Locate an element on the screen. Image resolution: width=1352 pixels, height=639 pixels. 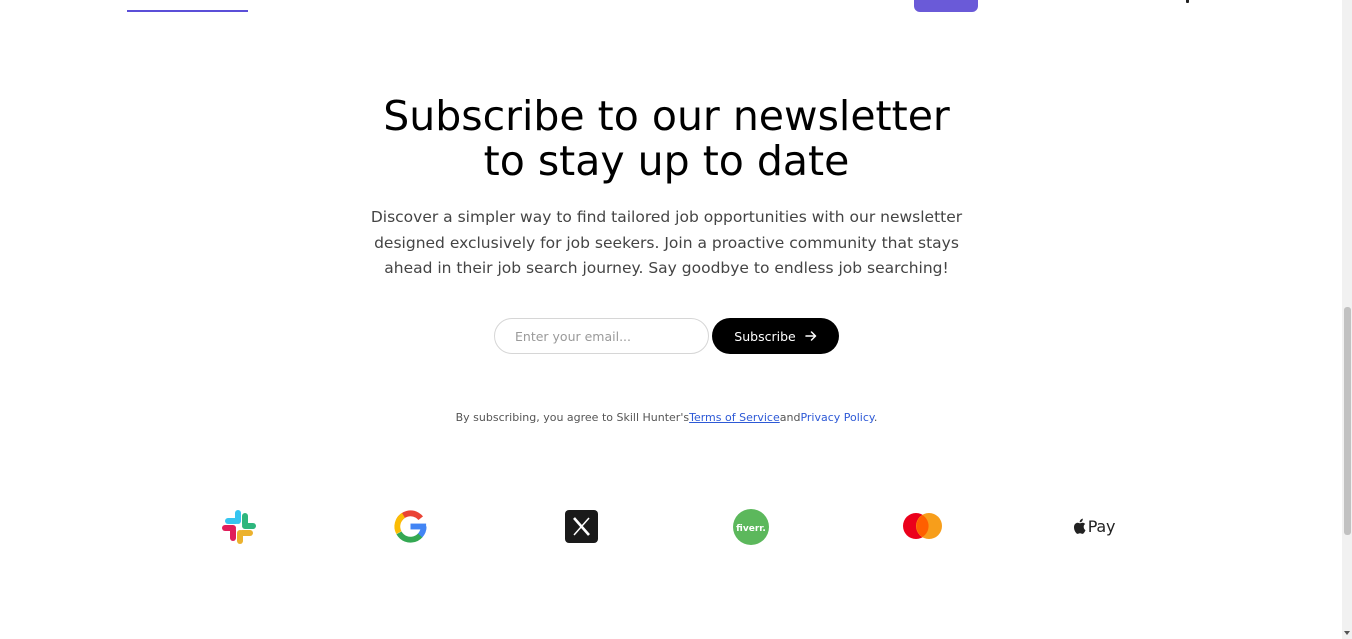
fiverr-icon: fiverr. is located at coordinates (751, 527).